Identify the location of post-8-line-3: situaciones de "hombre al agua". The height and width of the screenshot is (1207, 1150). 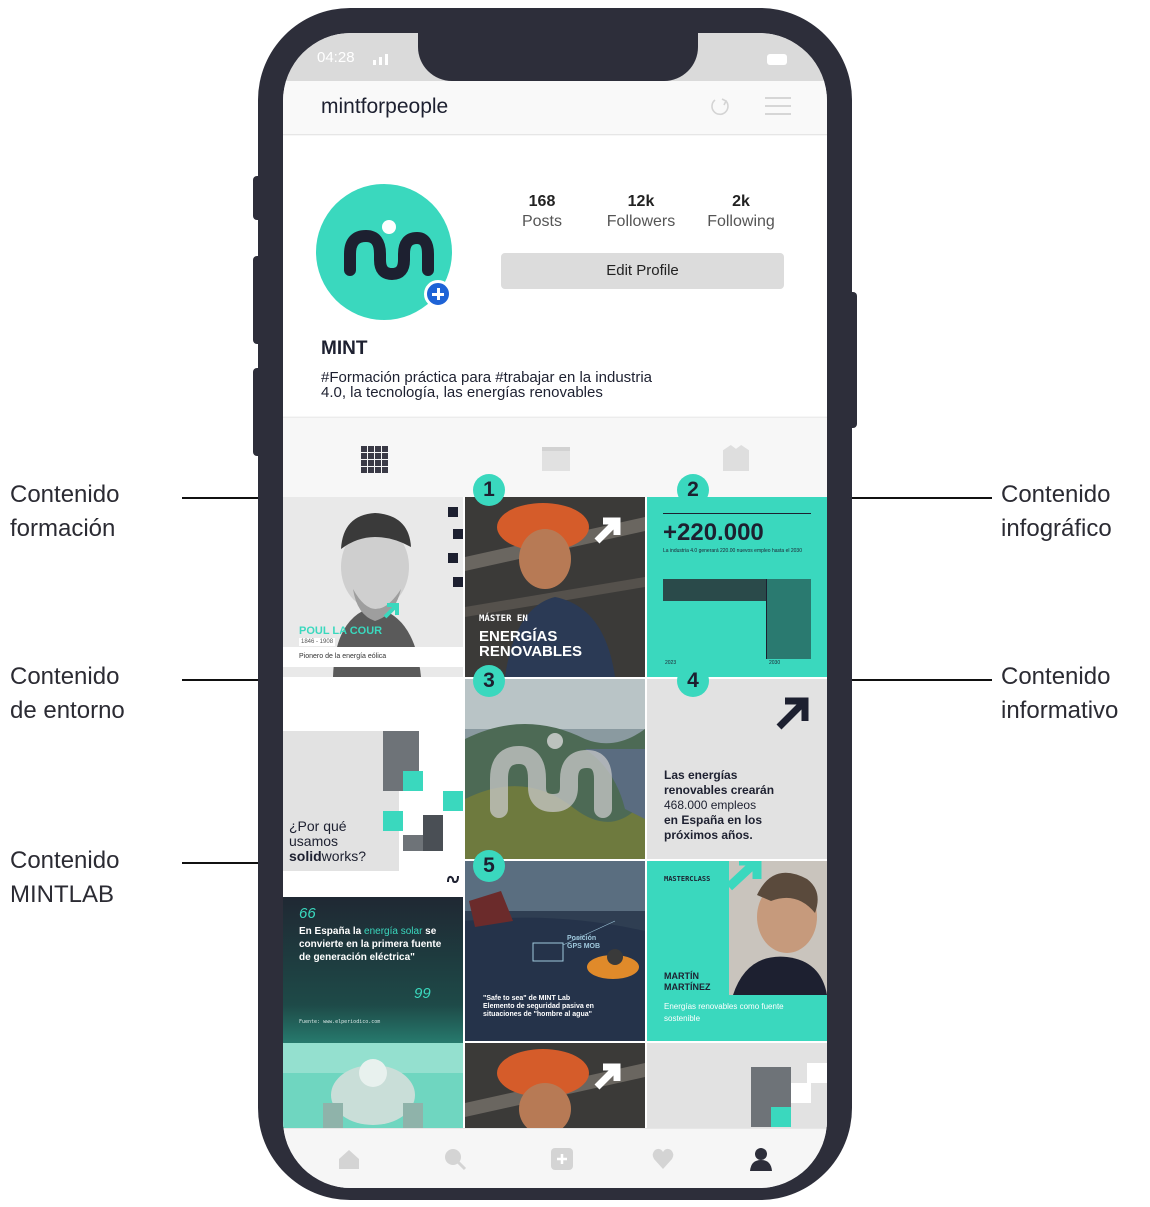
(537, 1014).